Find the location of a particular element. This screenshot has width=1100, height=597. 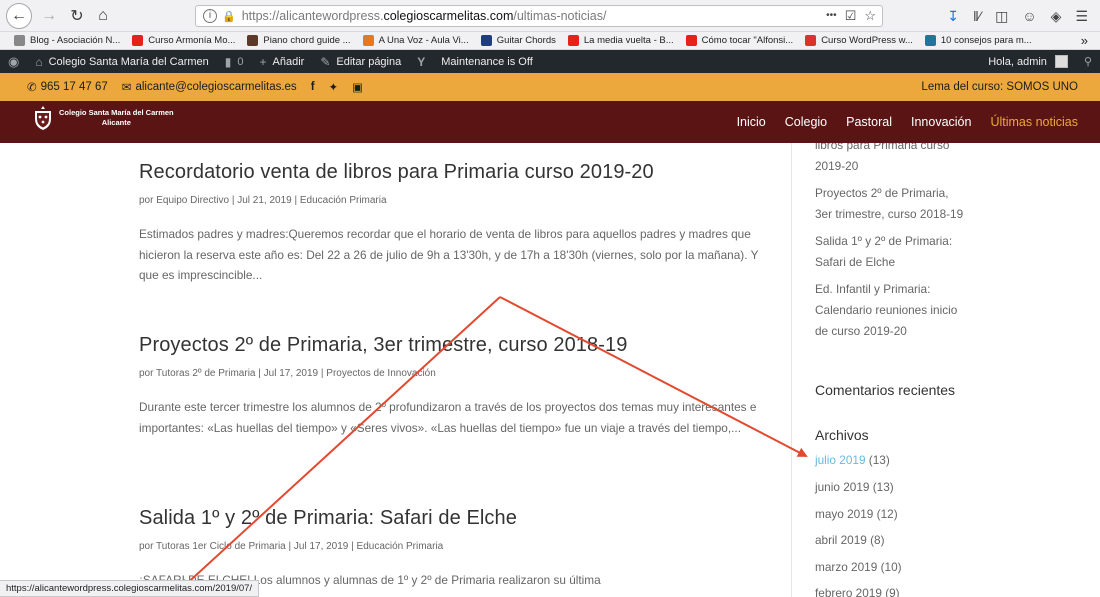

pencil-icon: ✎ is located at coordinates (325, 61).